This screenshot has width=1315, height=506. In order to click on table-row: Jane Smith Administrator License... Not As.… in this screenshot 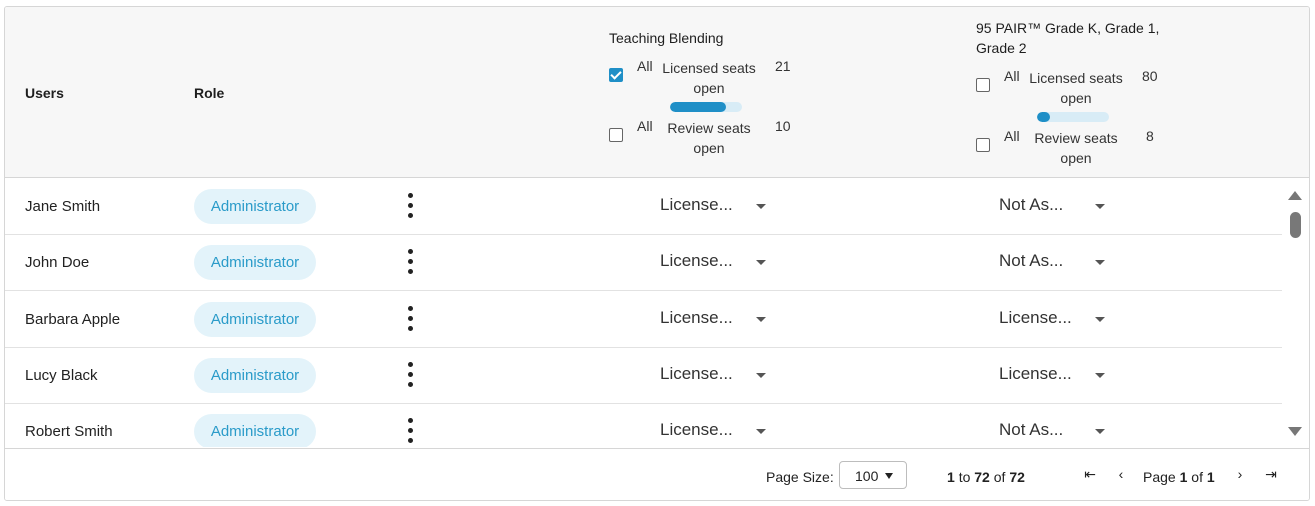, I will do `click(643, 207)`.